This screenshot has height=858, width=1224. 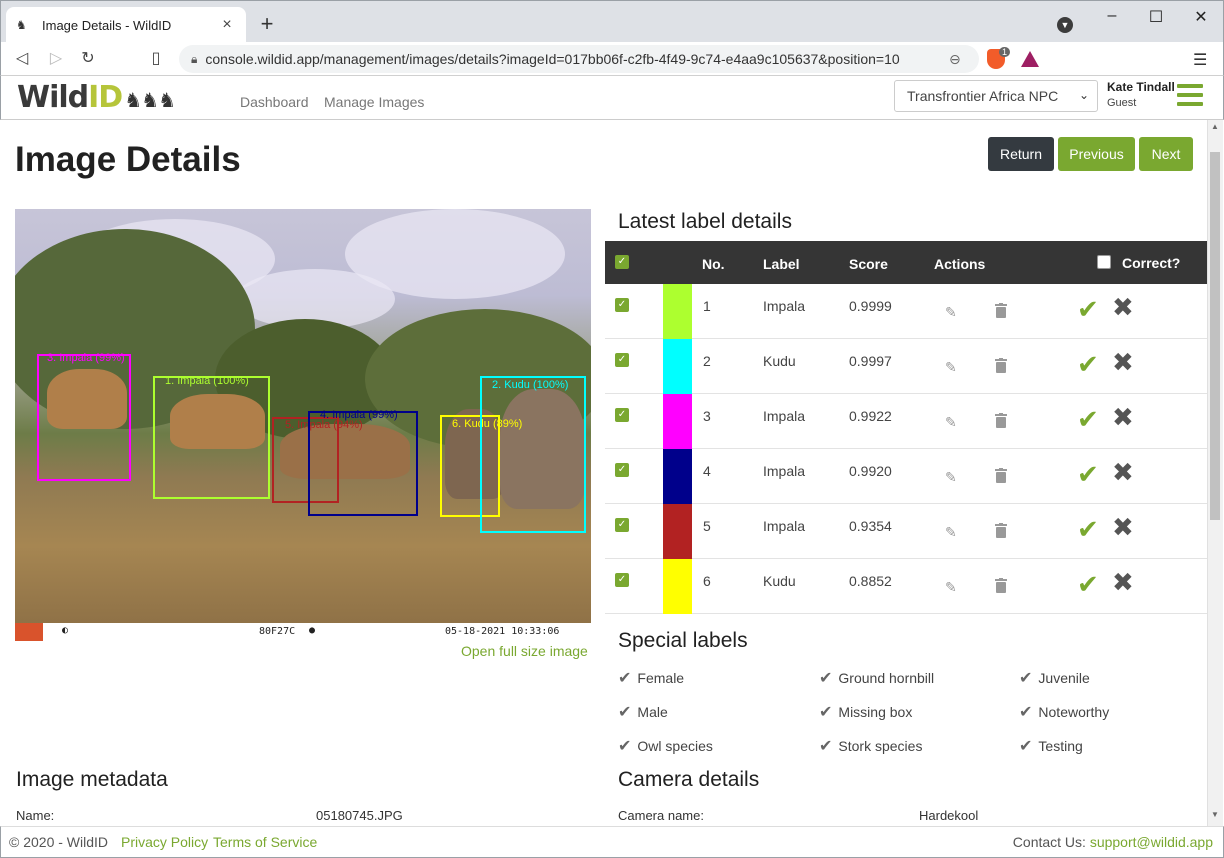 I want to click on special-label-item: ✔ Owl species, so click(x=665, y=746).